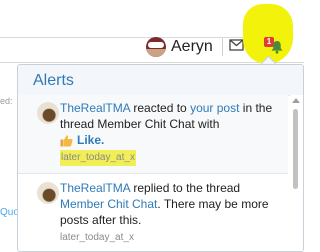  What do you see at coordinates (222, 47) in the screenshot?
I see `nav-separator` at bounding box center [222, 47].